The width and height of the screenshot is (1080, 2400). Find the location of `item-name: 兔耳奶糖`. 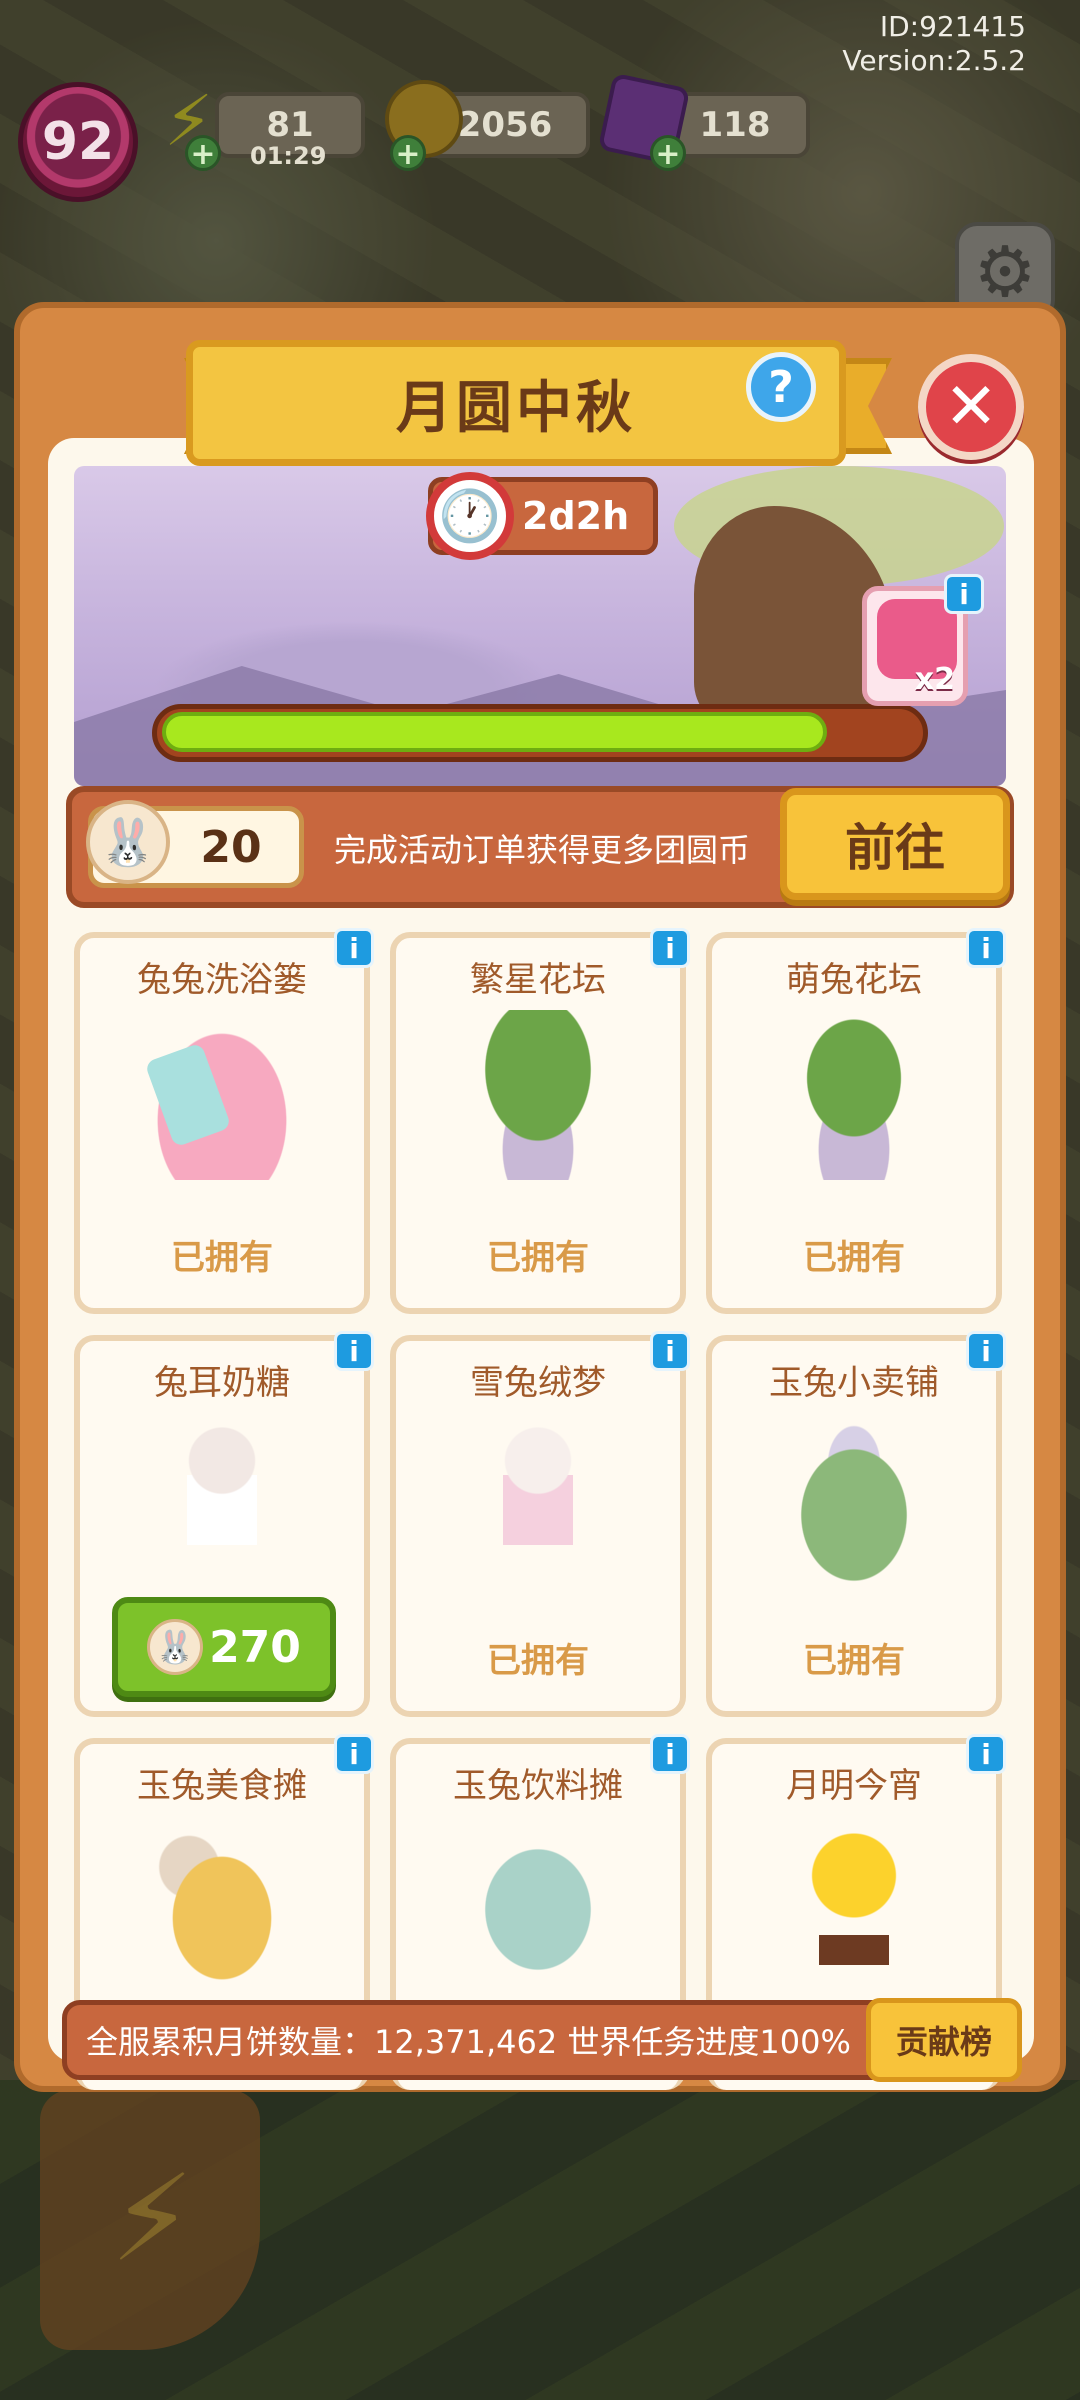

item-name: 兔耳奶糖 is located at coordinates (222, 1383).